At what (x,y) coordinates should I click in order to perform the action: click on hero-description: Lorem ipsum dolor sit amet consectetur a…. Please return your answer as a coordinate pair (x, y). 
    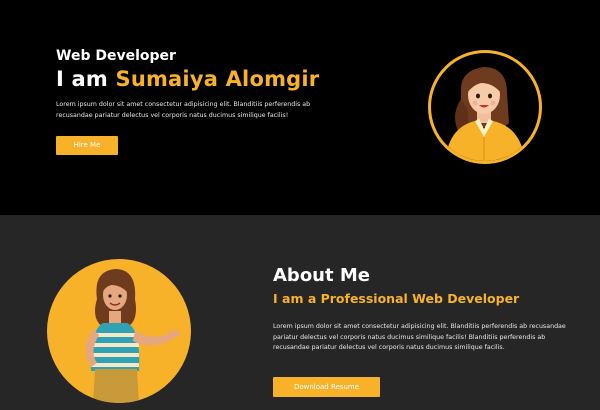
    Looking at the image, I should click on (183, 110).